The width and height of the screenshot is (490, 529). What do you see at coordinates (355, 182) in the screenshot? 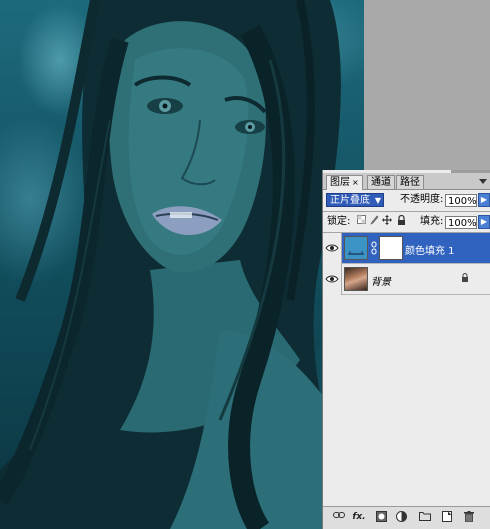
I see `tab-close-icon: ×` at bounding box center [355, 182].